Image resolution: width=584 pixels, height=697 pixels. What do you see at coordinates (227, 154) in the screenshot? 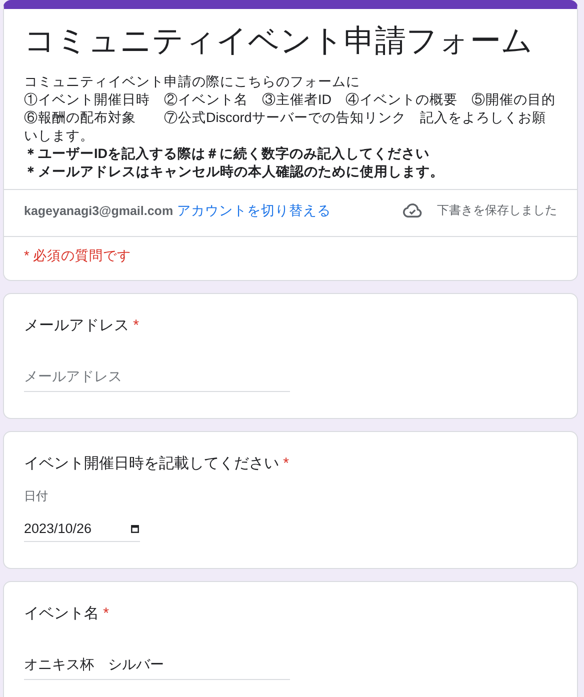
I see `description-text: ＊ユーザーIDを記入する際は＃に続く数字のみ記入してください` at bounding box center [227, 154].